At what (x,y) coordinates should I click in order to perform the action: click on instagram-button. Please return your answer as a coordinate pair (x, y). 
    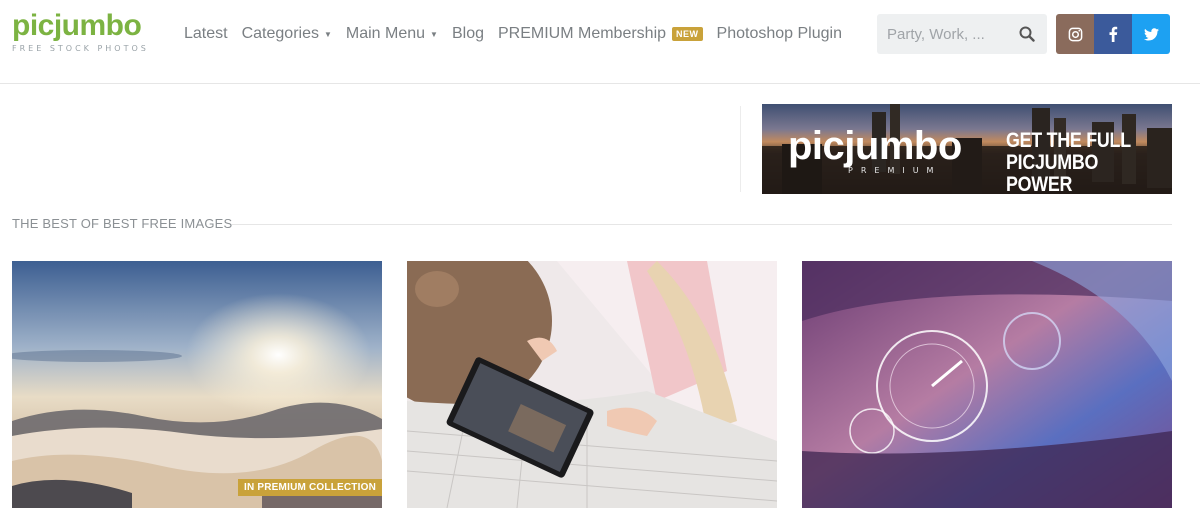
    Looking at the image, I should click on (1075, 34).